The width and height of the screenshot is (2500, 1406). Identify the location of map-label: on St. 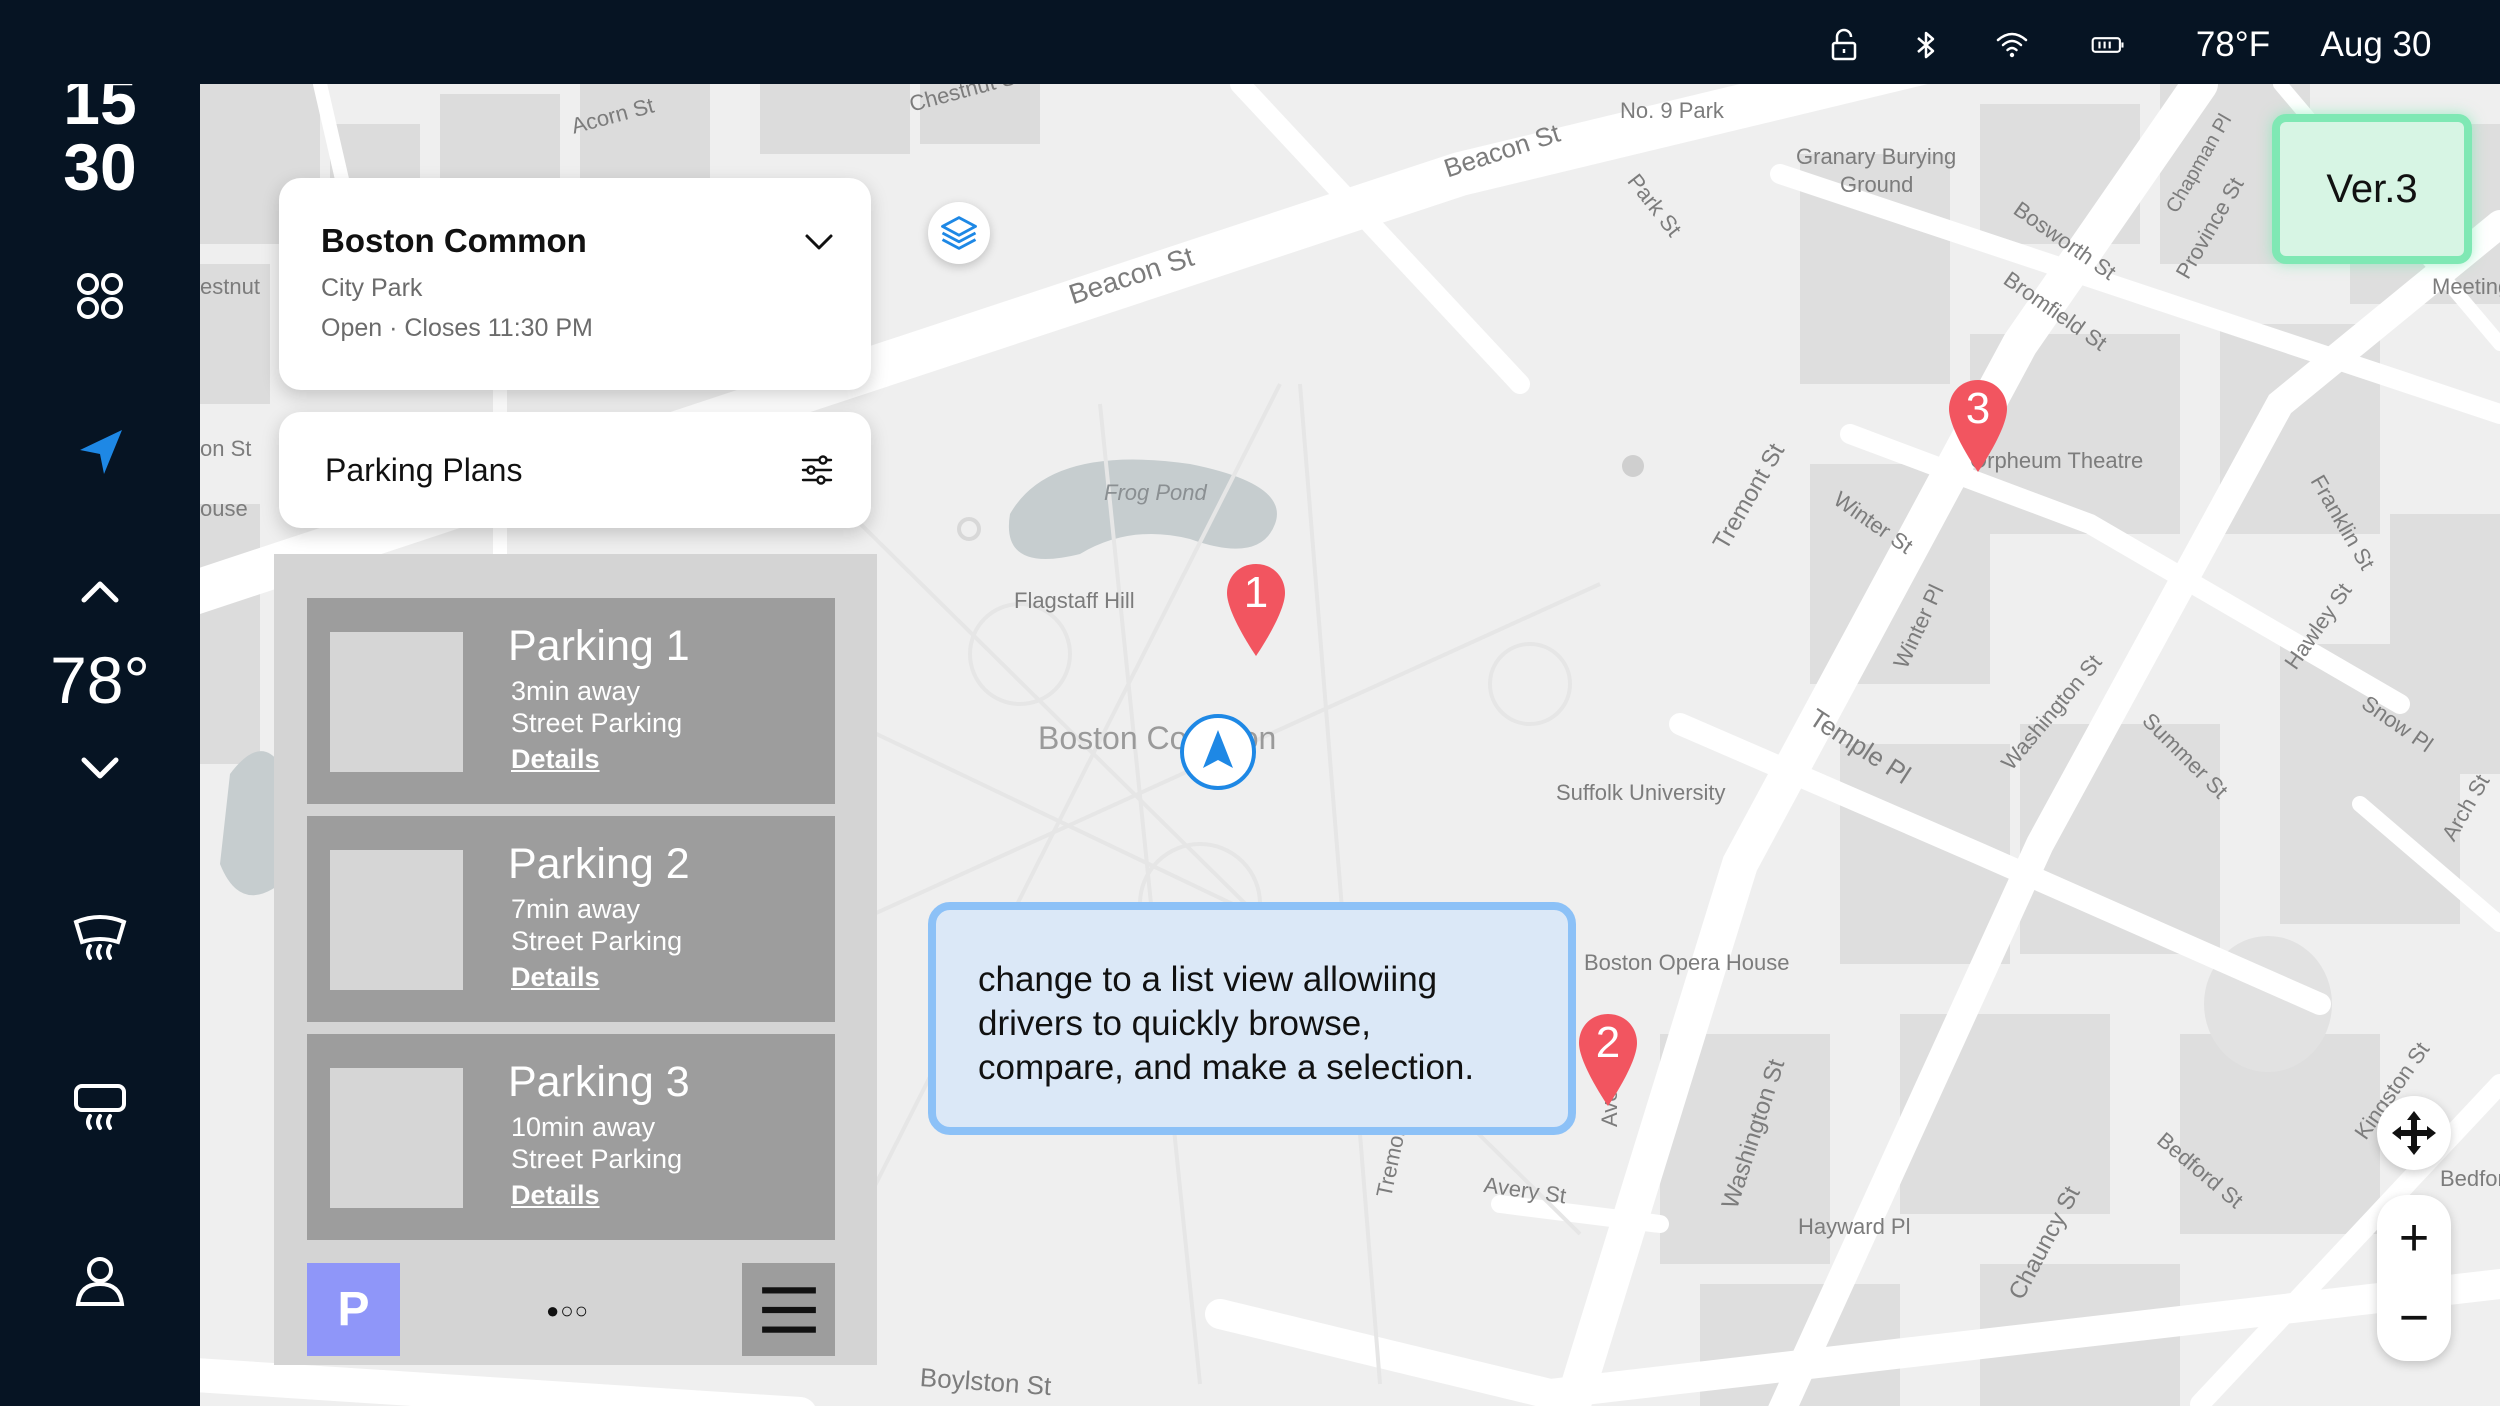
(226, 448).